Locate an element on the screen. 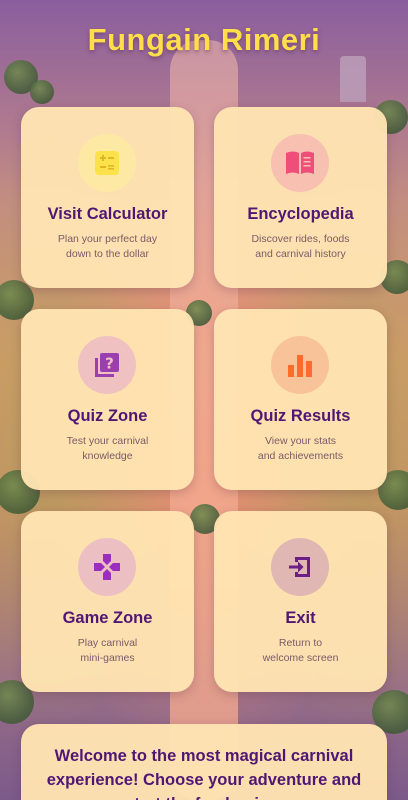 The width and height of the screenshot is (408, 800). bar-chart-icon-badge is located at coordinates (300, 365).